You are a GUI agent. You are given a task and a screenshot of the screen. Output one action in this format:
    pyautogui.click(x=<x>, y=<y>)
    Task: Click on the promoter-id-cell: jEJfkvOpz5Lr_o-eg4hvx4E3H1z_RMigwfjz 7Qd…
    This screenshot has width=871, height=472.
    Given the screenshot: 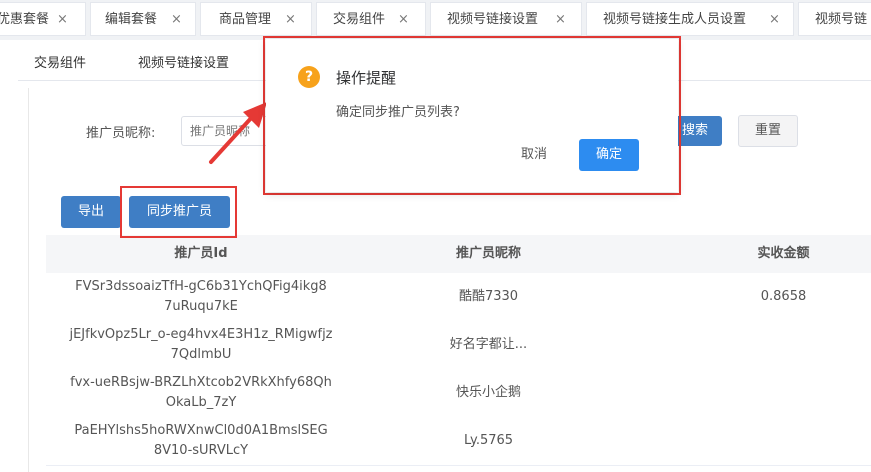 What is the action you would take?
    pyautogui.click(x=201, y=345)
    